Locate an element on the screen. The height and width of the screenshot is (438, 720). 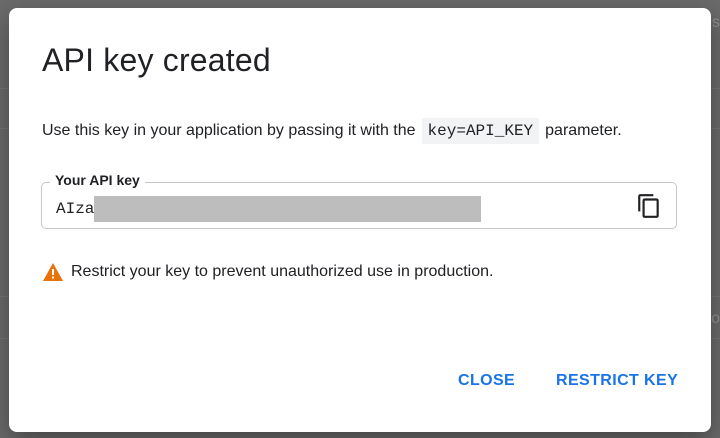
code-snippet: key=API_KEY is located at coordinates (480, 131).